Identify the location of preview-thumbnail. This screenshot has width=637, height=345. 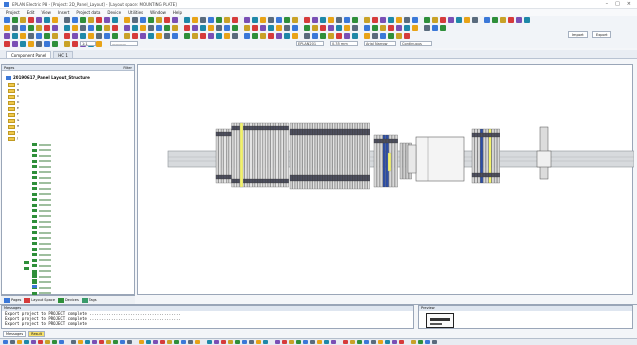
(440, 320).